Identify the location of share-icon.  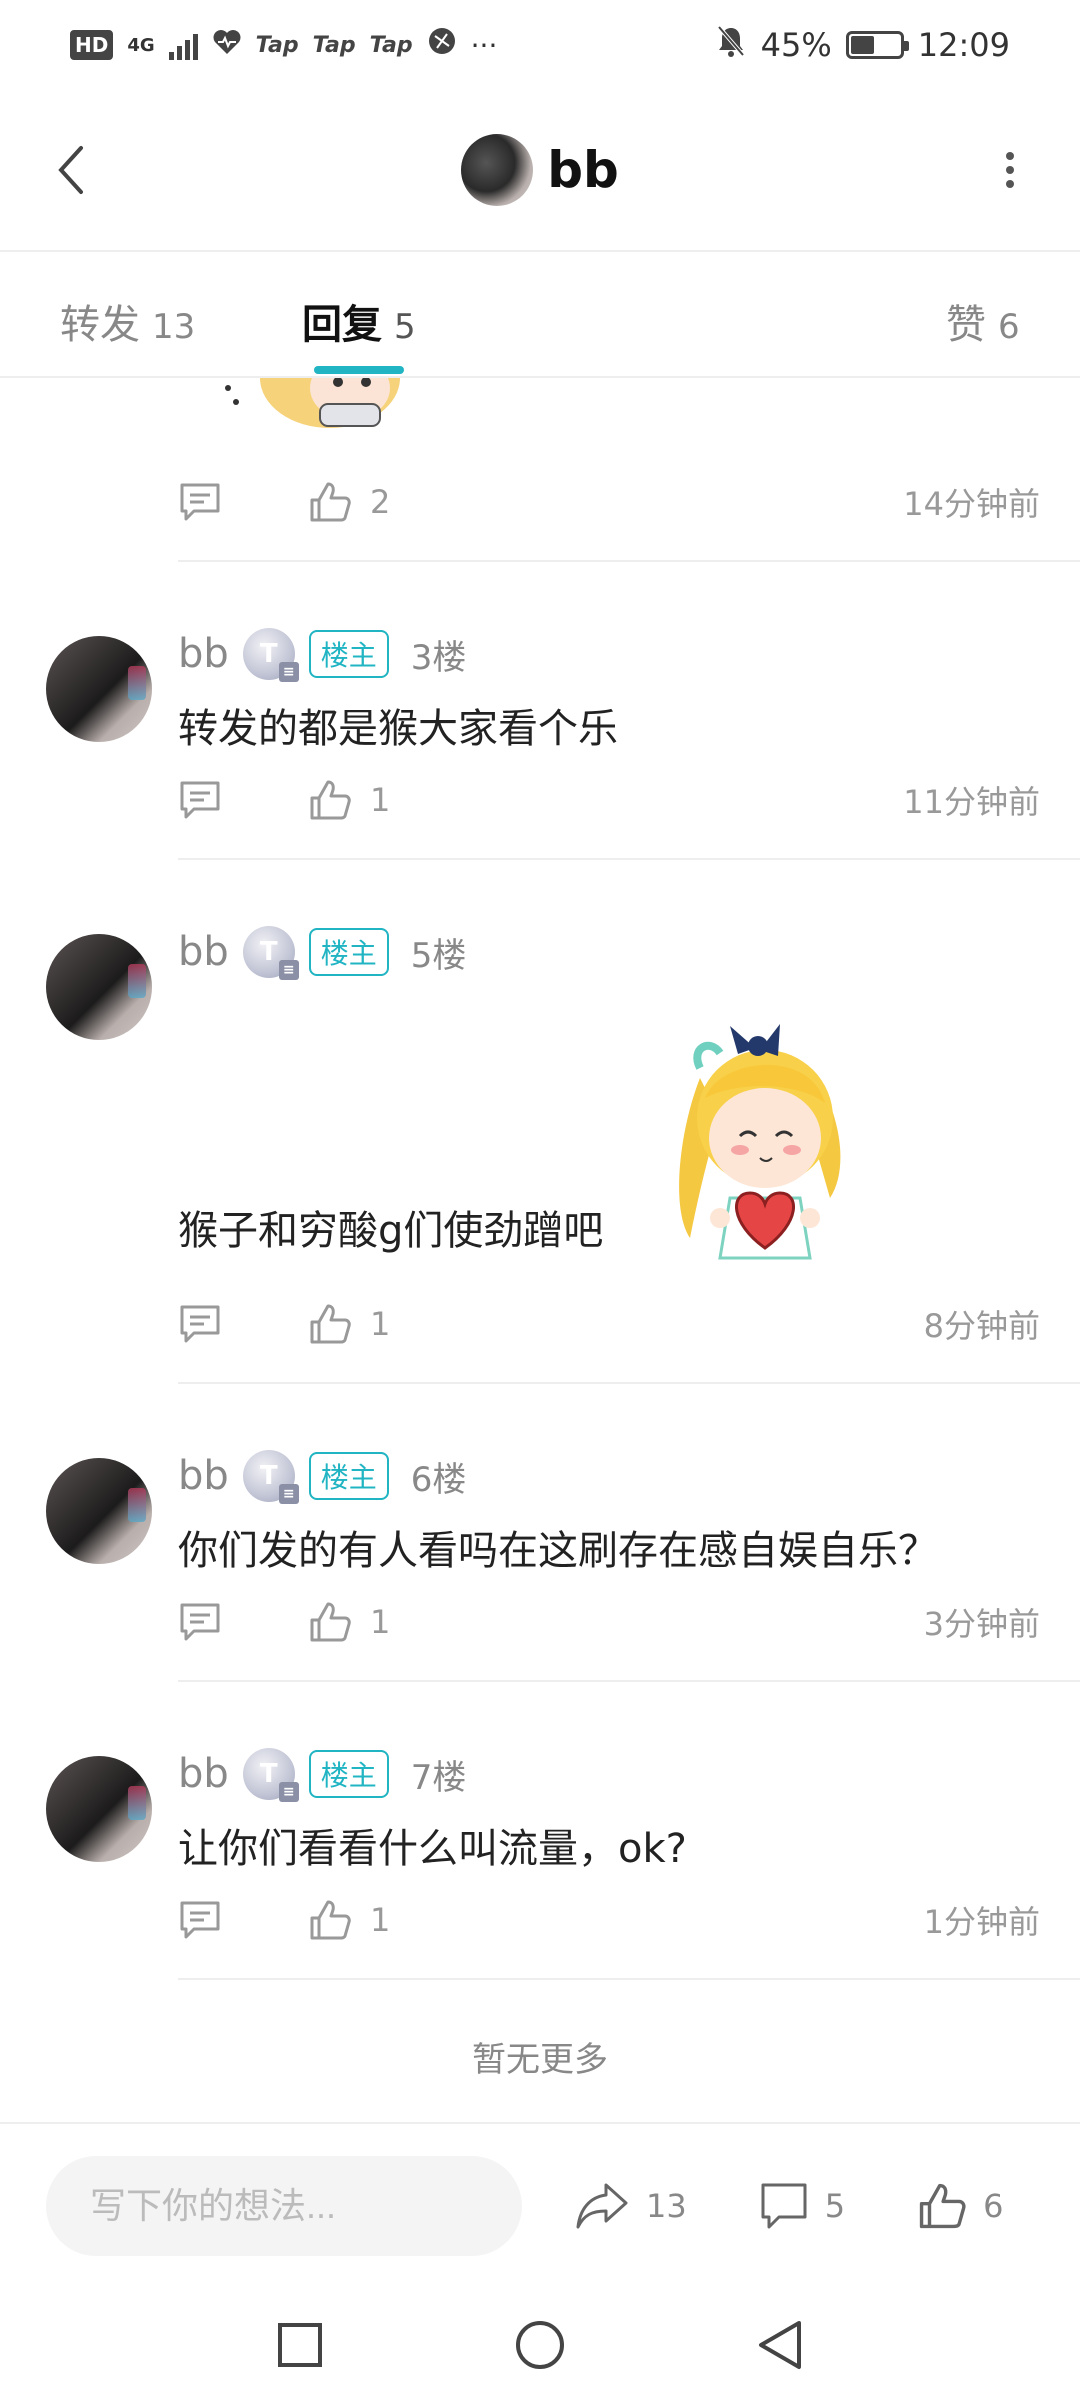
(602, 2206).